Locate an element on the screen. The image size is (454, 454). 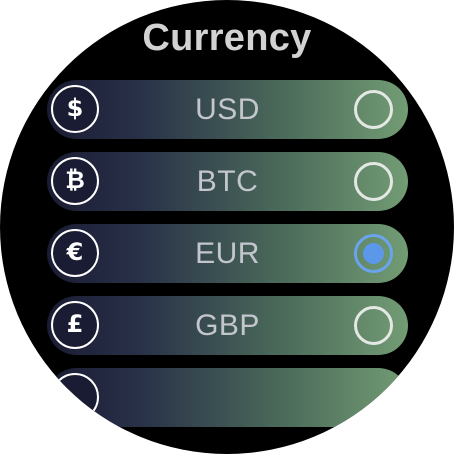
currency-option-eur: € EUR is located at coordinates (227, 253).